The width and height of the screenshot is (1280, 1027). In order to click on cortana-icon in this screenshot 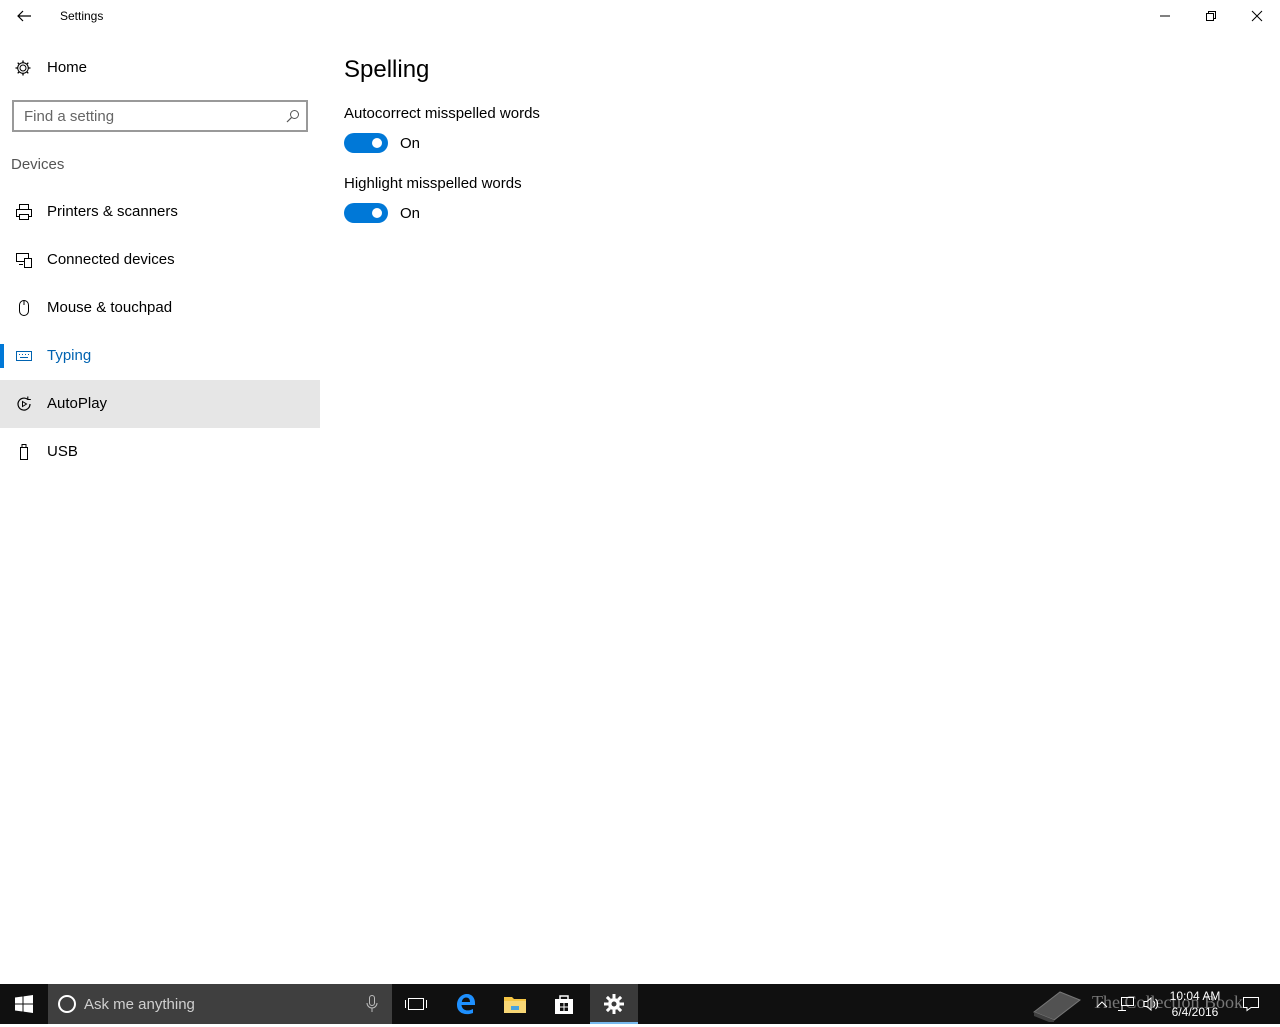, I will do `click(67, 1004)`.